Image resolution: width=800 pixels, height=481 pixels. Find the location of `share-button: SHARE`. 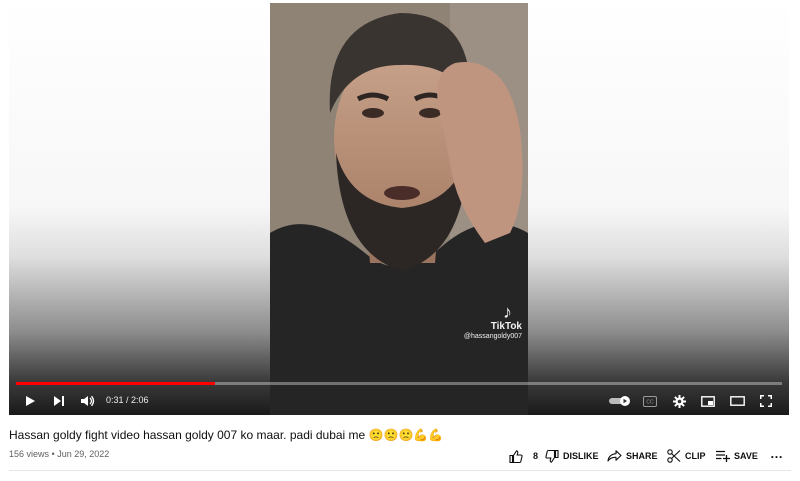

share-button: SHARE is located at coordinates (632, 456).